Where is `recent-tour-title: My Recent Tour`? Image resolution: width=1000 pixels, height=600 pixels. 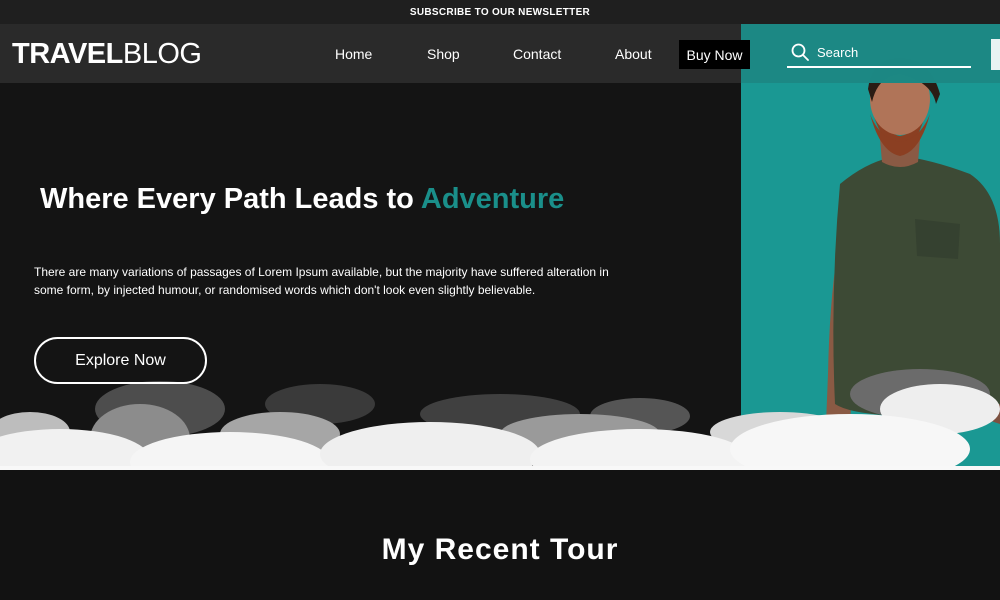
recent-tour-title: My Recent Tour is located at coordinates (500, 549).